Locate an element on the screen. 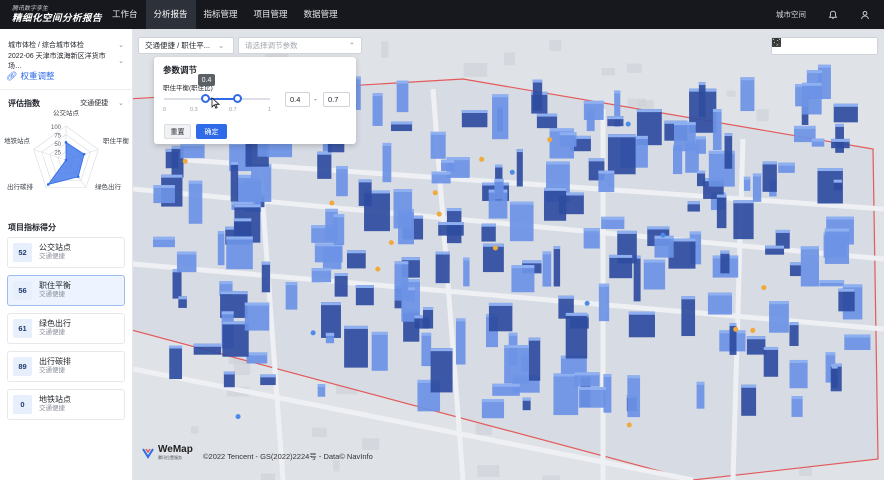  pie-chart-icon is located at coordinates (803, 46).